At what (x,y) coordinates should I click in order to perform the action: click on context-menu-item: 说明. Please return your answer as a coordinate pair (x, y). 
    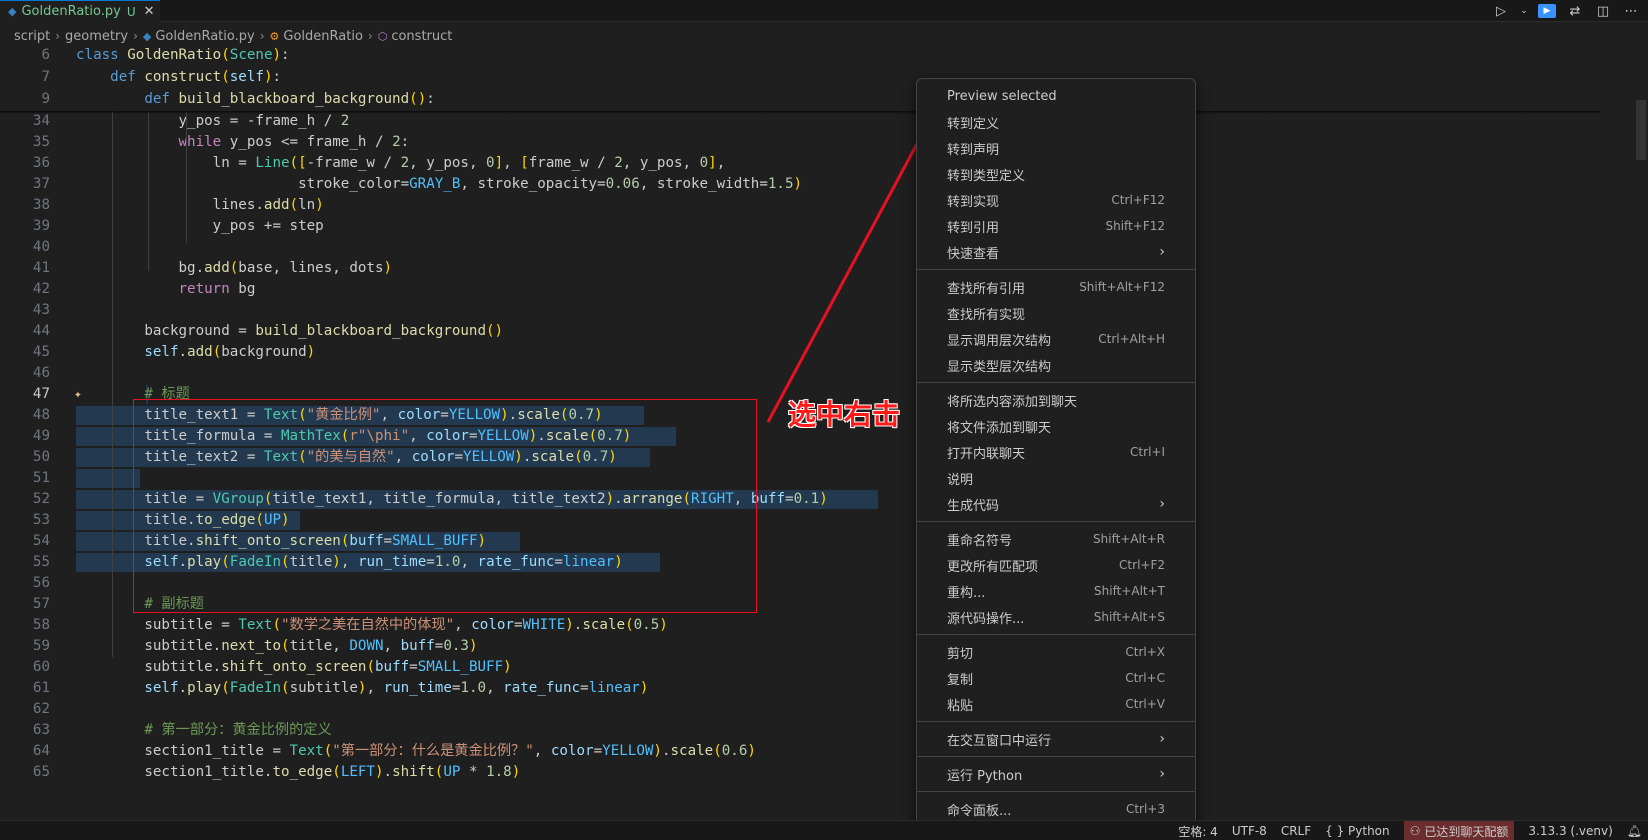
    Looking at the image, I should click on (1056, 478).